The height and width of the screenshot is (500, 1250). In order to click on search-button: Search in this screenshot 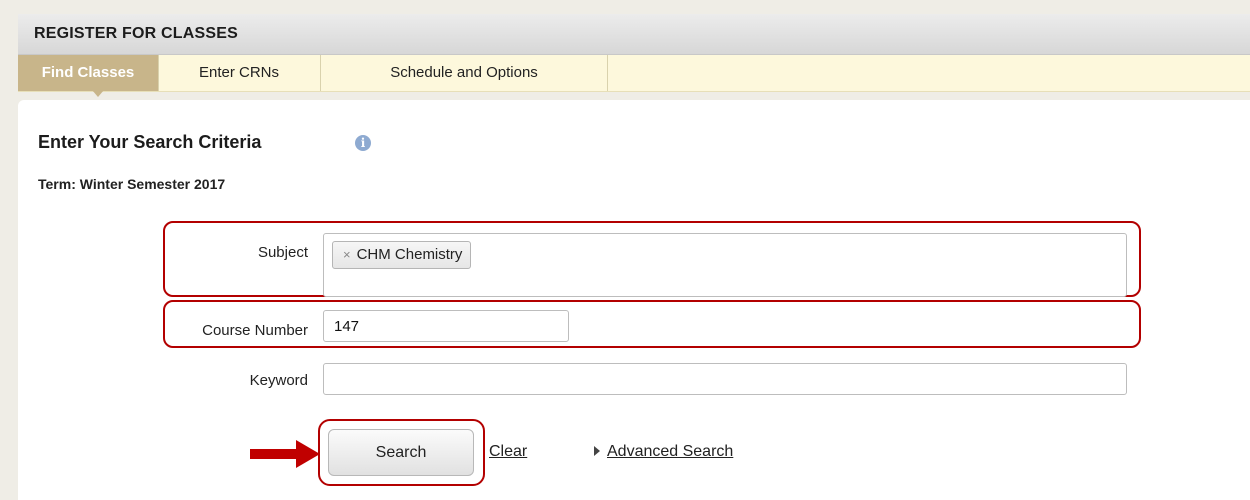, I will do `click(401, 452)`.